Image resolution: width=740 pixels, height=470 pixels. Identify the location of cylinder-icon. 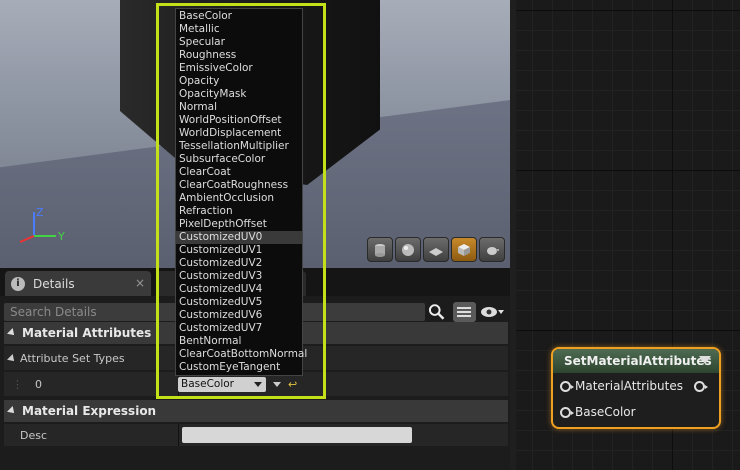
(380, 250).